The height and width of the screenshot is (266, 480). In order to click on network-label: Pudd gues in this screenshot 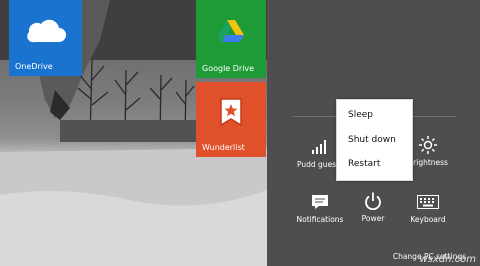, I will do `click(317, 164)`.